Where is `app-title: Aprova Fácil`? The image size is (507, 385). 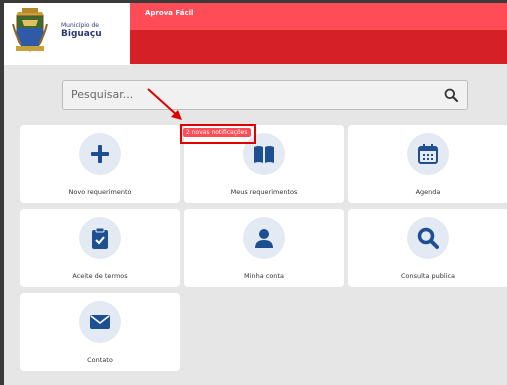
app-title: Aprova Fácil is located at coordinates (169, 13).